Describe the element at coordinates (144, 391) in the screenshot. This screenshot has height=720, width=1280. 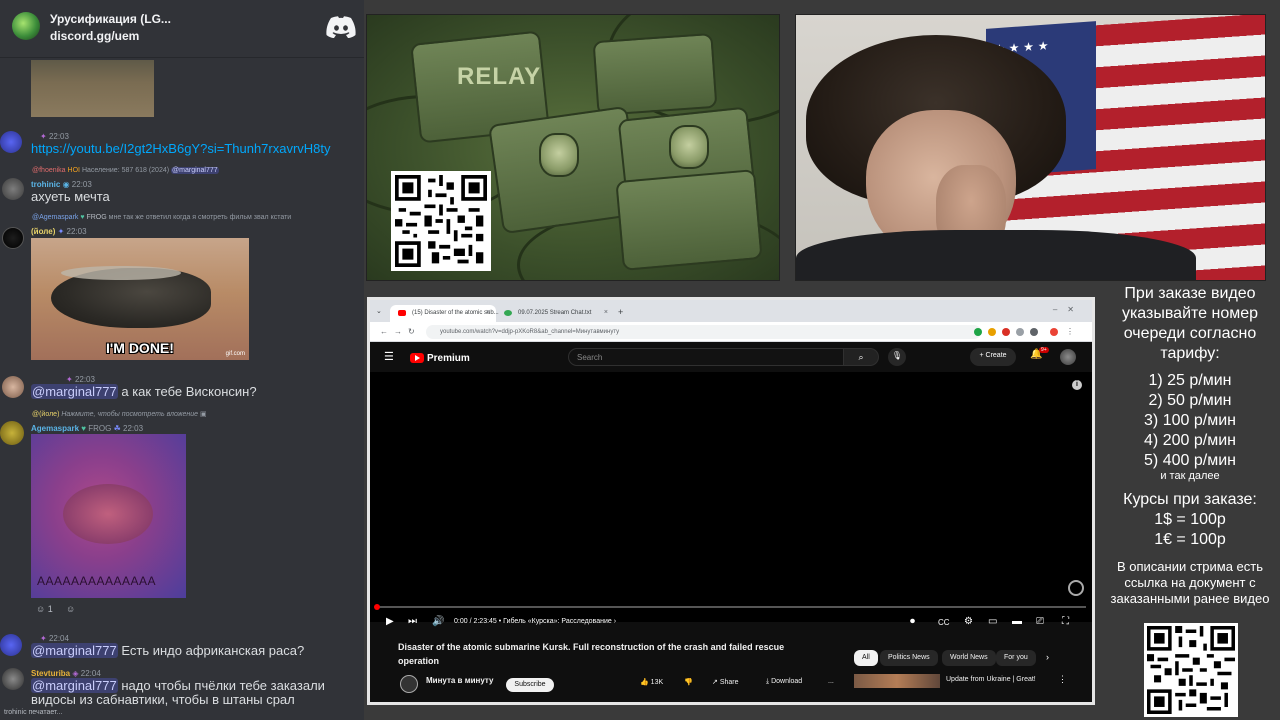
I see `message-text: @marginal777 а как тебе Висконсин?` at that location.